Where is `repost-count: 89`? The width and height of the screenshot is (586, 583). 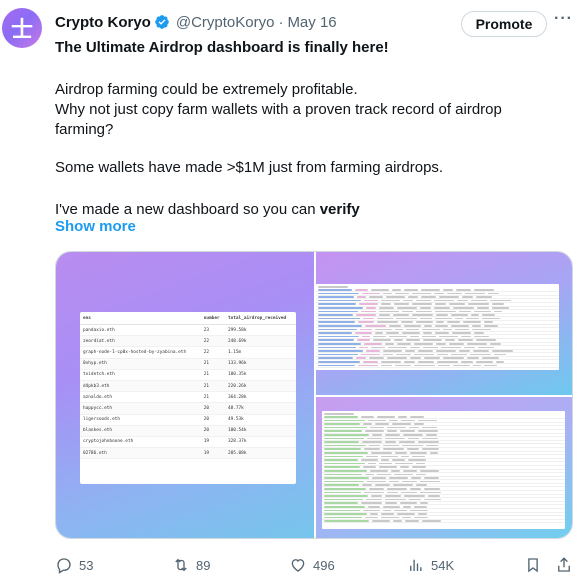
repost-count: 89 is located at coordinates (203, 565).